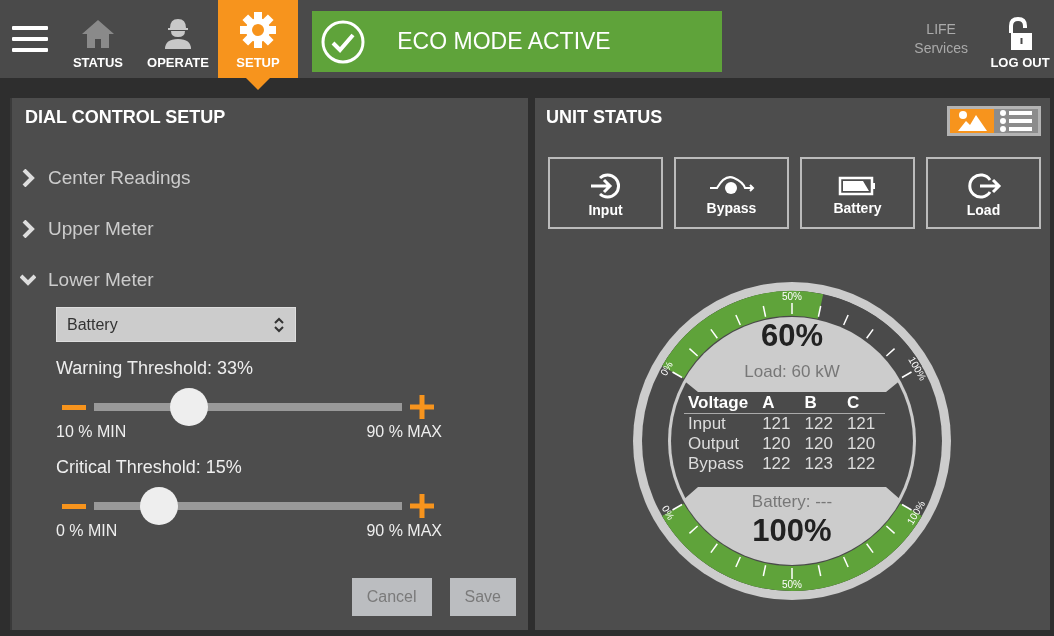  Describe the element at coordinates (92, 324) in the screenshot. I see `select-value: Battery` at that location.